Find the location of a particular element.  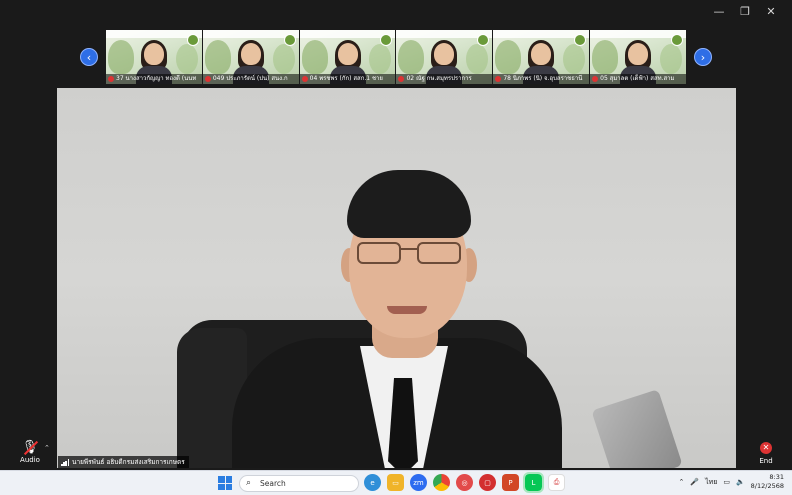

clock: 8:31 8/12/2568 is located at coordinates (767, 482).